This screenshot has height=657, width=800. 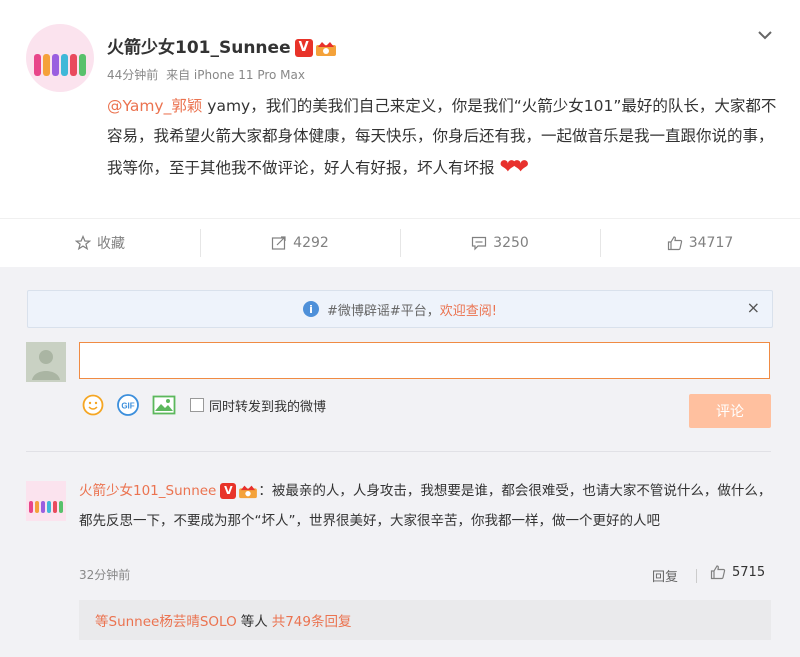 I want to click on author-name-row: 火箭少女101_Sunnee V, so click(x=222, y=45).